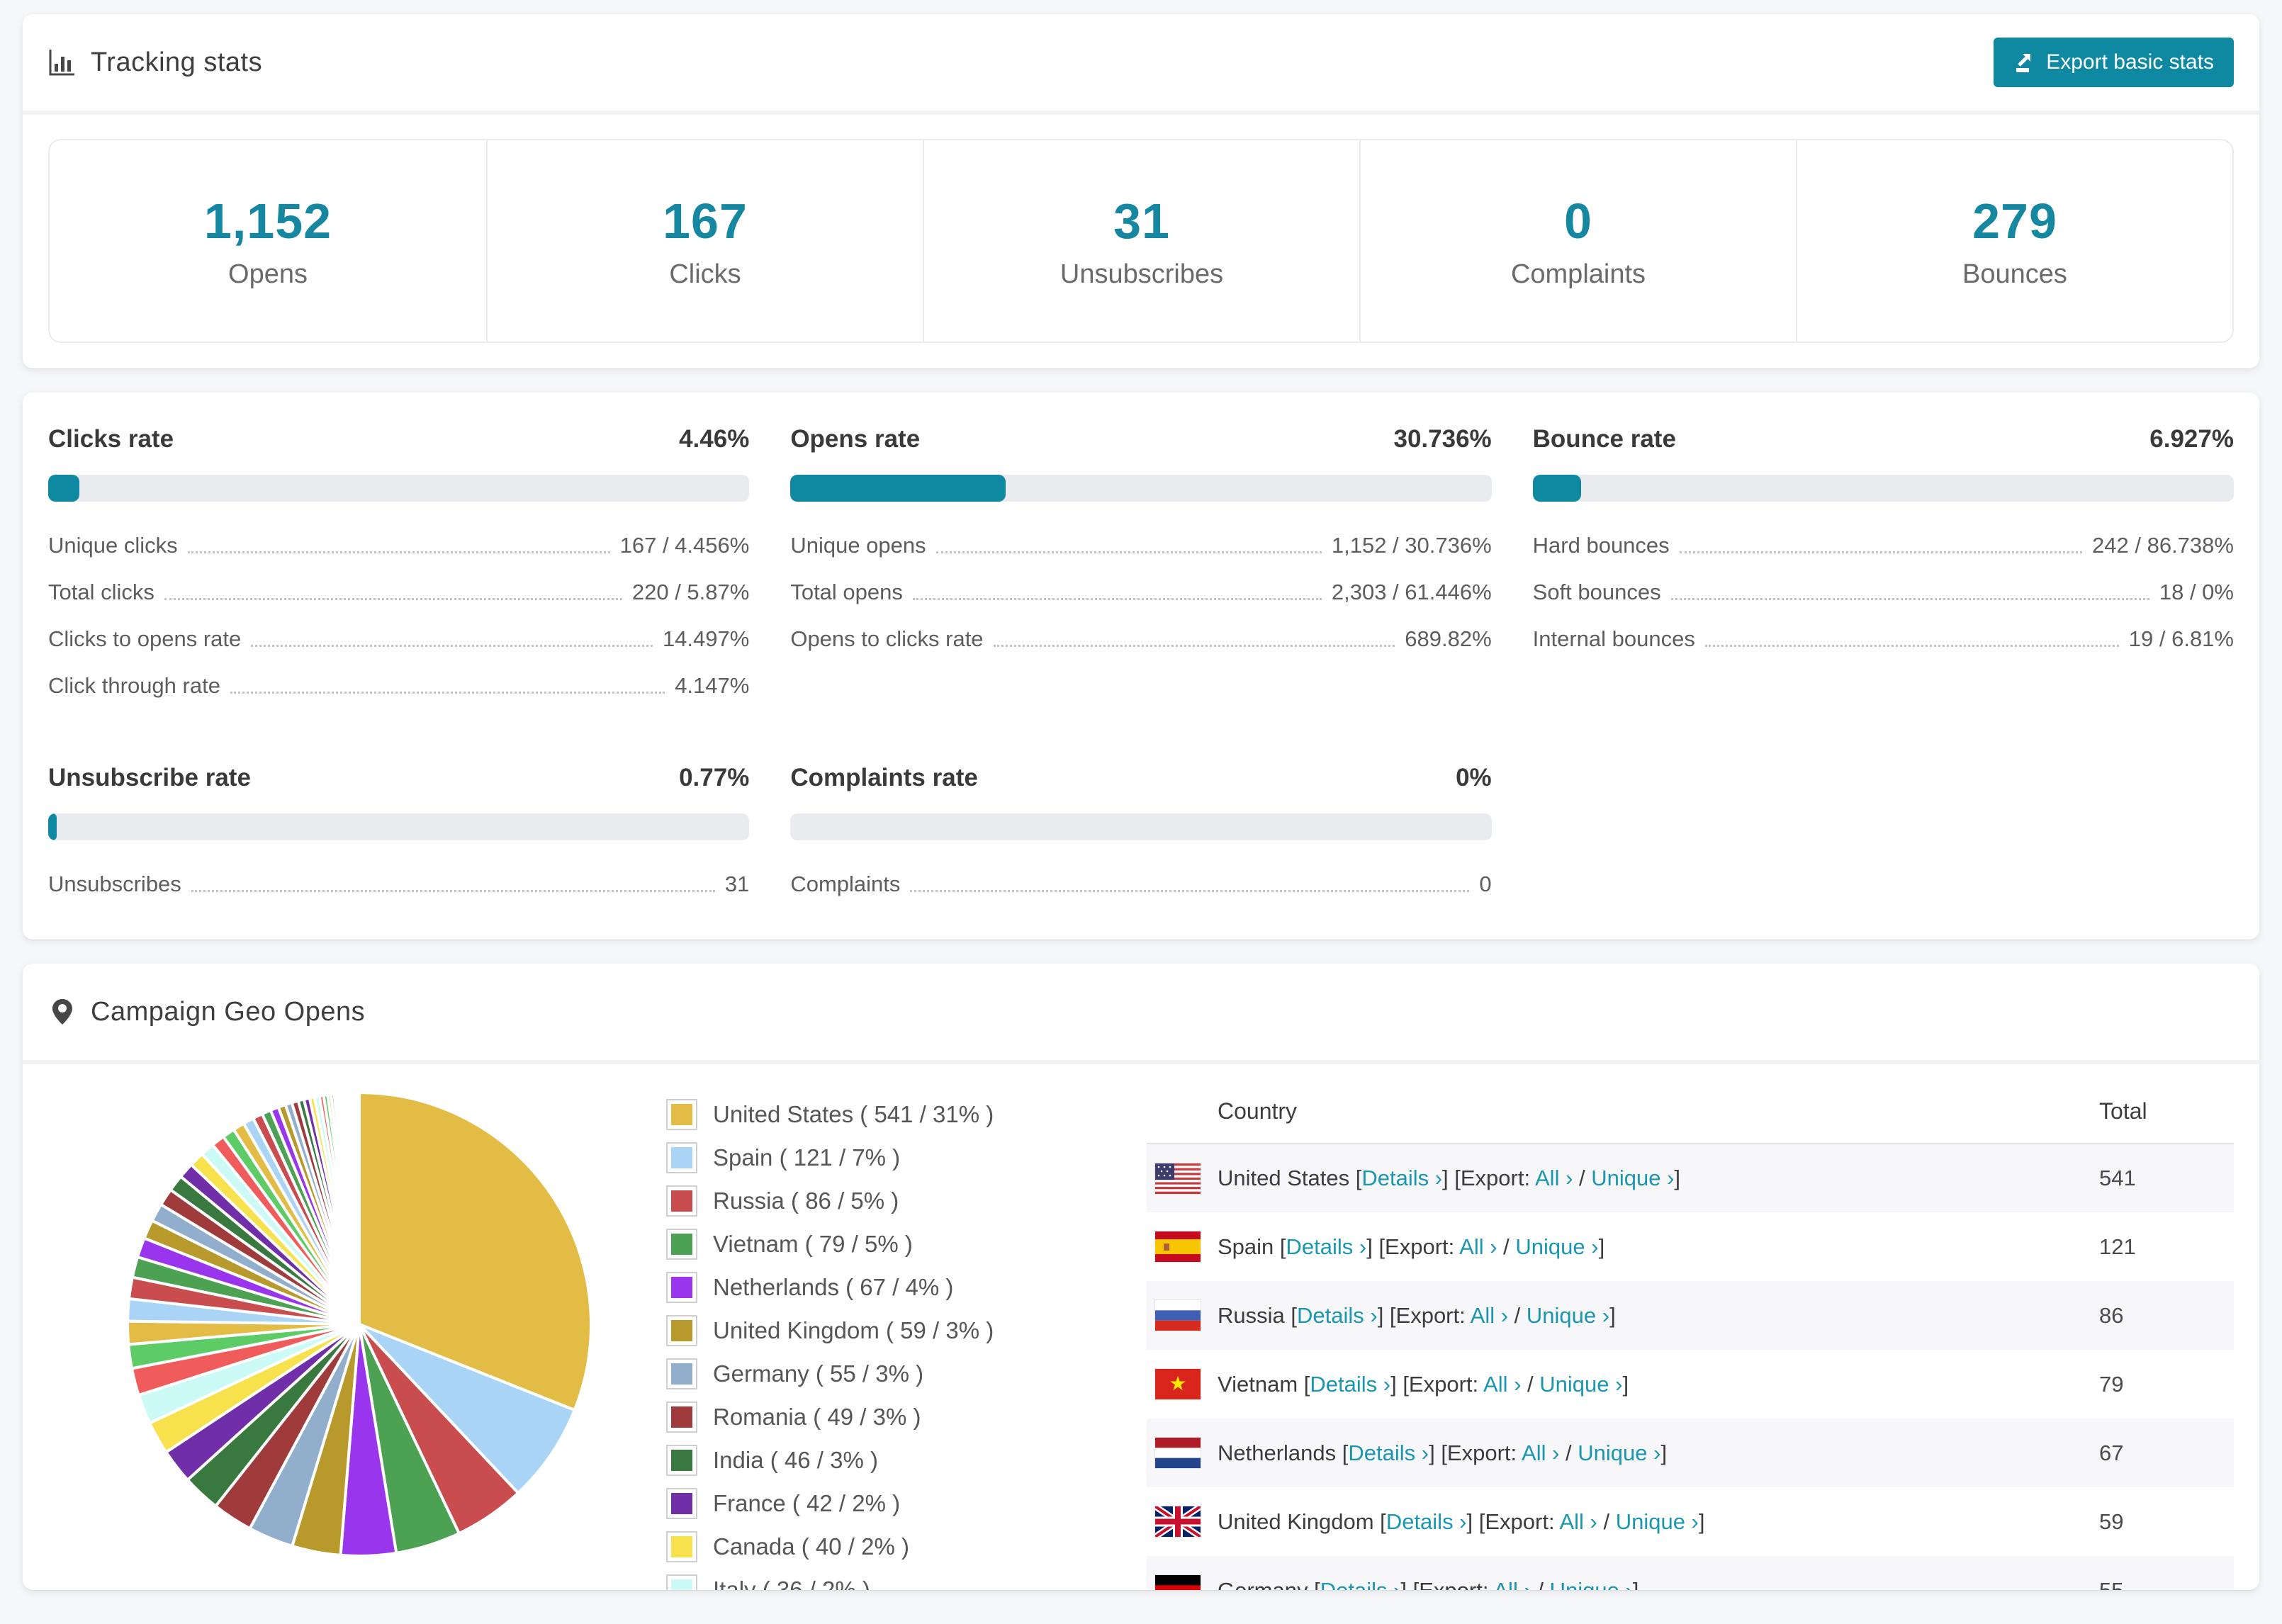  I want to click on rate-value: 30.736%, so click(1443, 439).